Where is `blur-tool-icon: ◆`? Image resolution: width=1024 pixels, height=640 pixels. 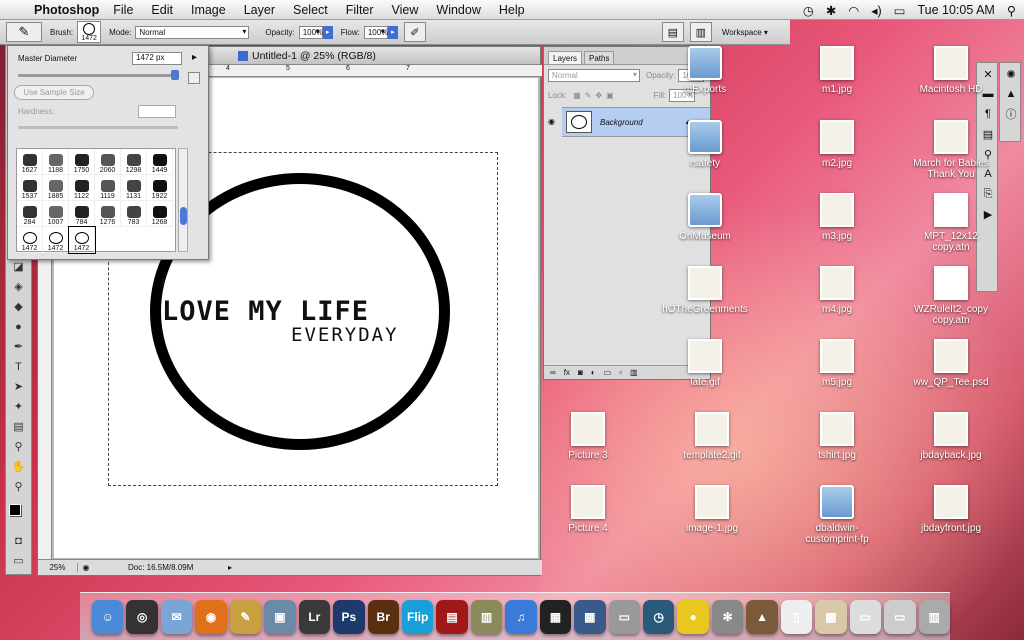
blur-tool-icon: ◆ is located at coordinates (18, 306).